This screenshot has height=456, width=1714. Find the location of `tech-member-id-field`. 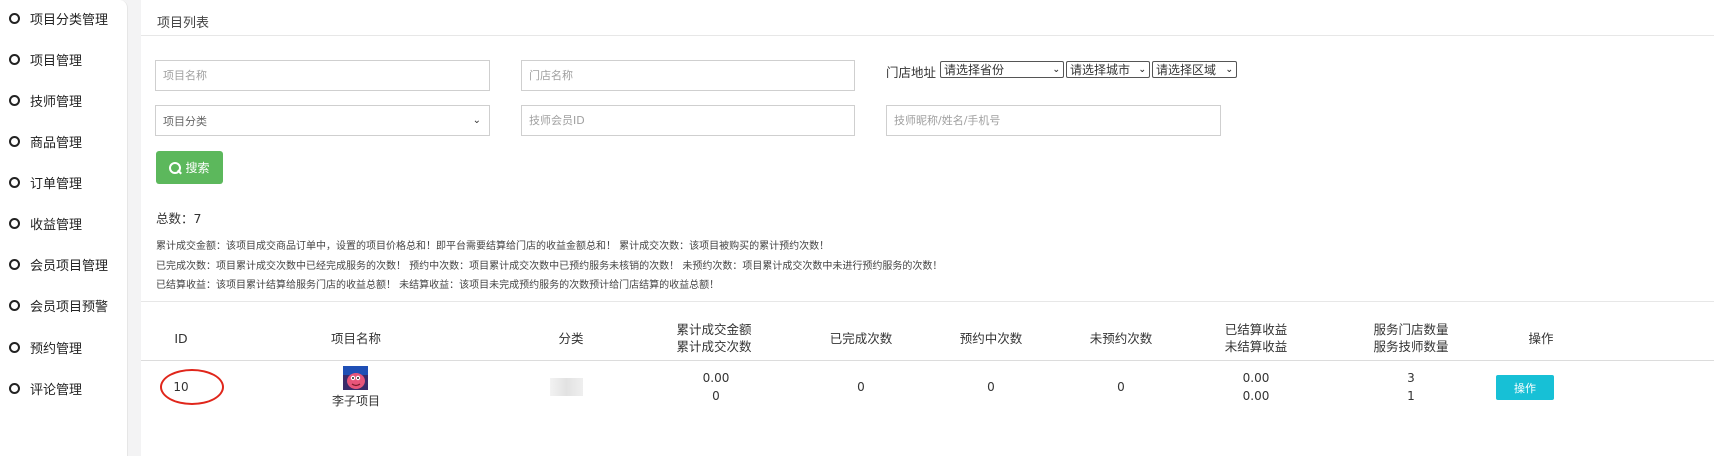

tech-member-id-field is located at coordinates (688, 120).